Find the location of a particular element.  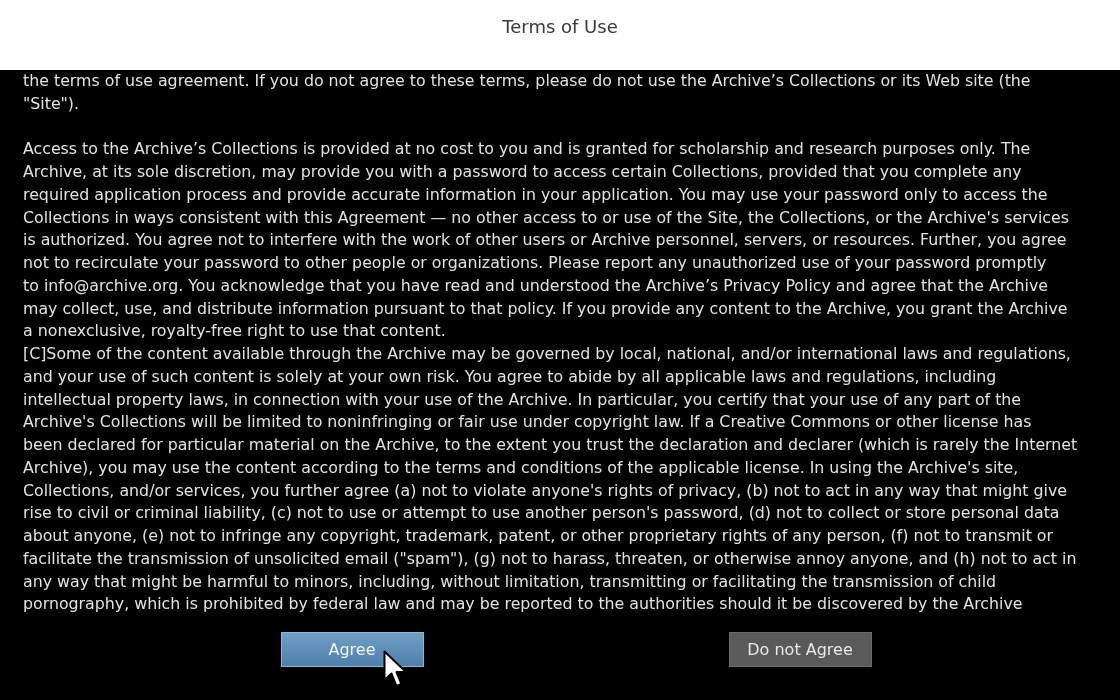

dialog-title: Terms of Use is located at coordinates (560, 27).